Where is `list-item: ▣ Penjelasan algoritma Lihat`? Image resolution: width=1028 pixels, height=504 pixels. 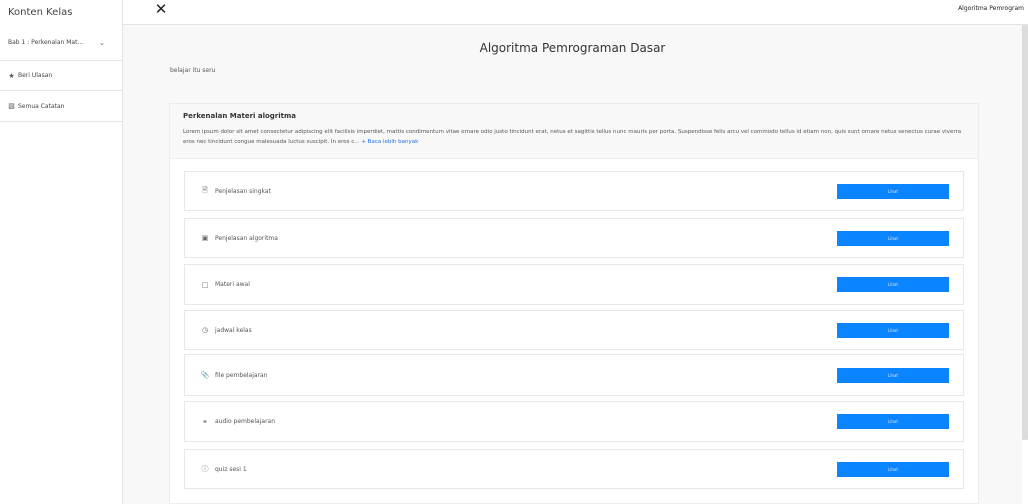 list-item: ▣ Penjelasan algoritma Lihat is located at coordinates (574, 238).